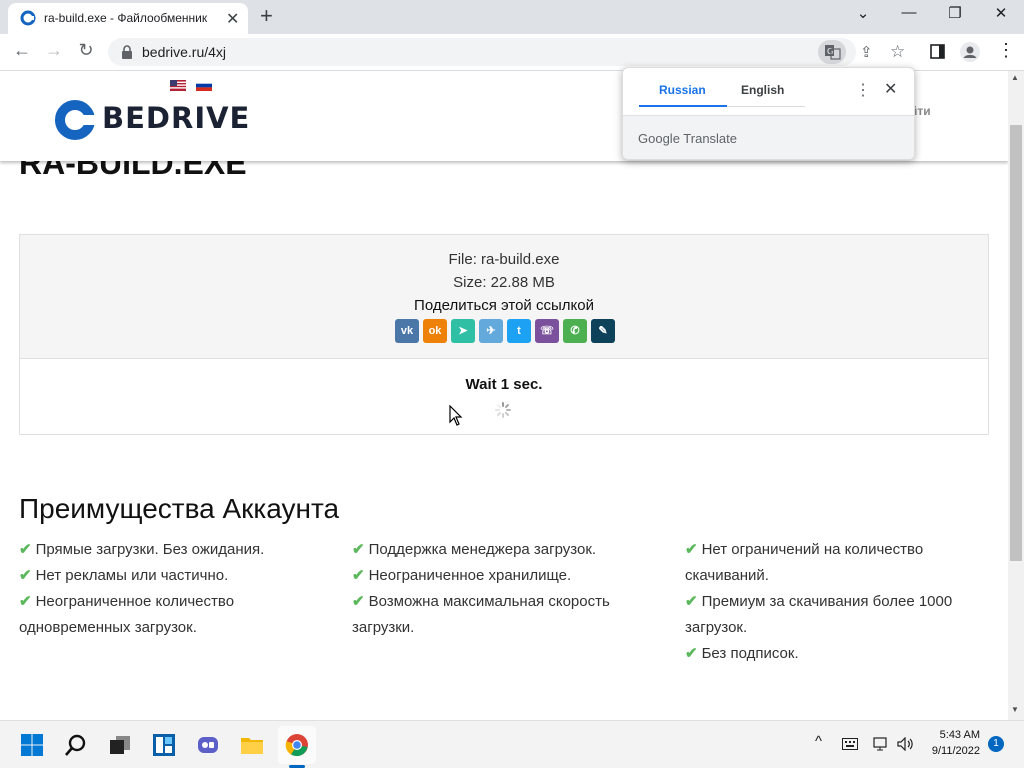 Image resolution: width=1024 pixels, height=768 pixels. I want to click on advantage-text: Прямые загрузки. Без ожидания., so click(150, 549).